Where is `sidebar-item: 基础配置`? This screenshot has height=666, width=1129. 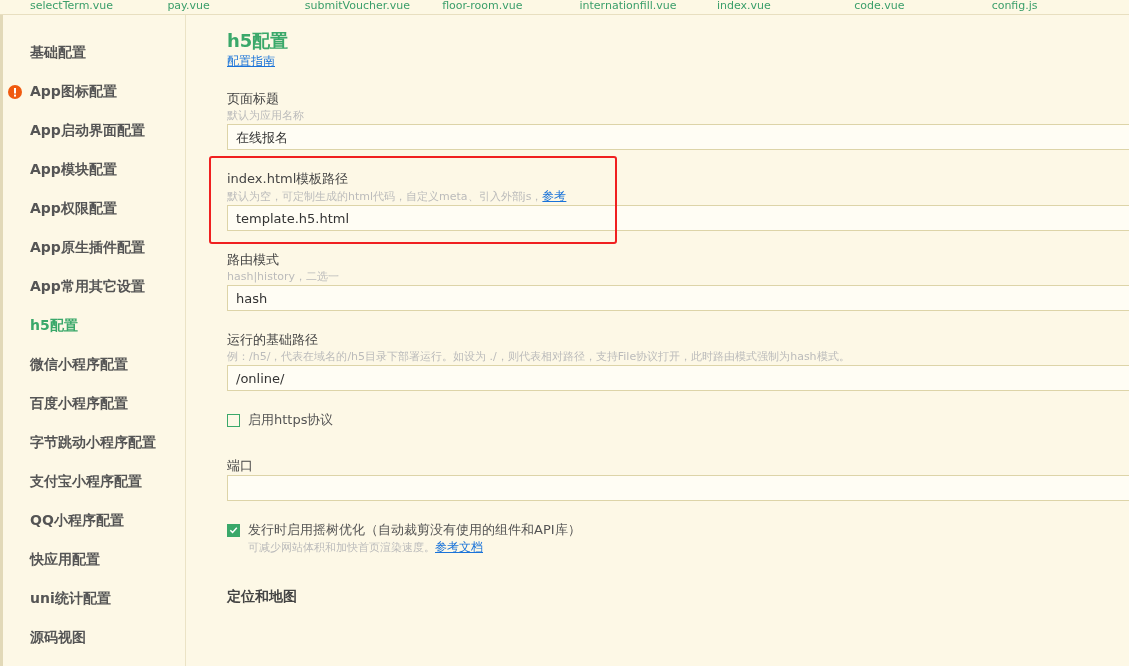
sidebar-item: 基础配置 is located at coordinates (58, 52).